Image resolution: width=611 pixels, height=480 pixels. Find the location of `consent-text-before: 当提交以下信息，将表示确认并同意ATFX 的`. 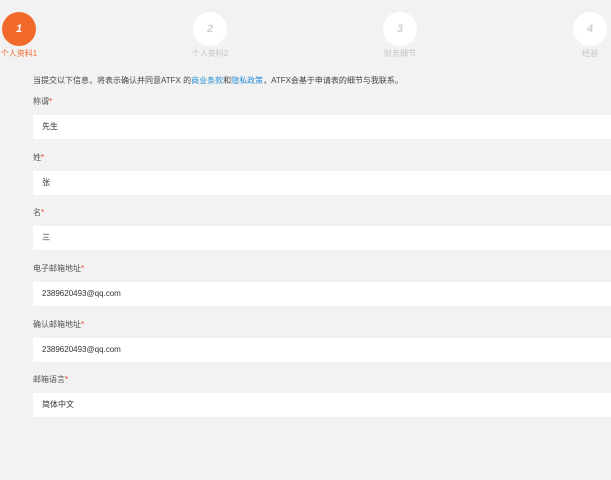

consent-text-before: 当提交以下信息，将表示确认并同意ATFX 的 is located at coordinates (112, 80).